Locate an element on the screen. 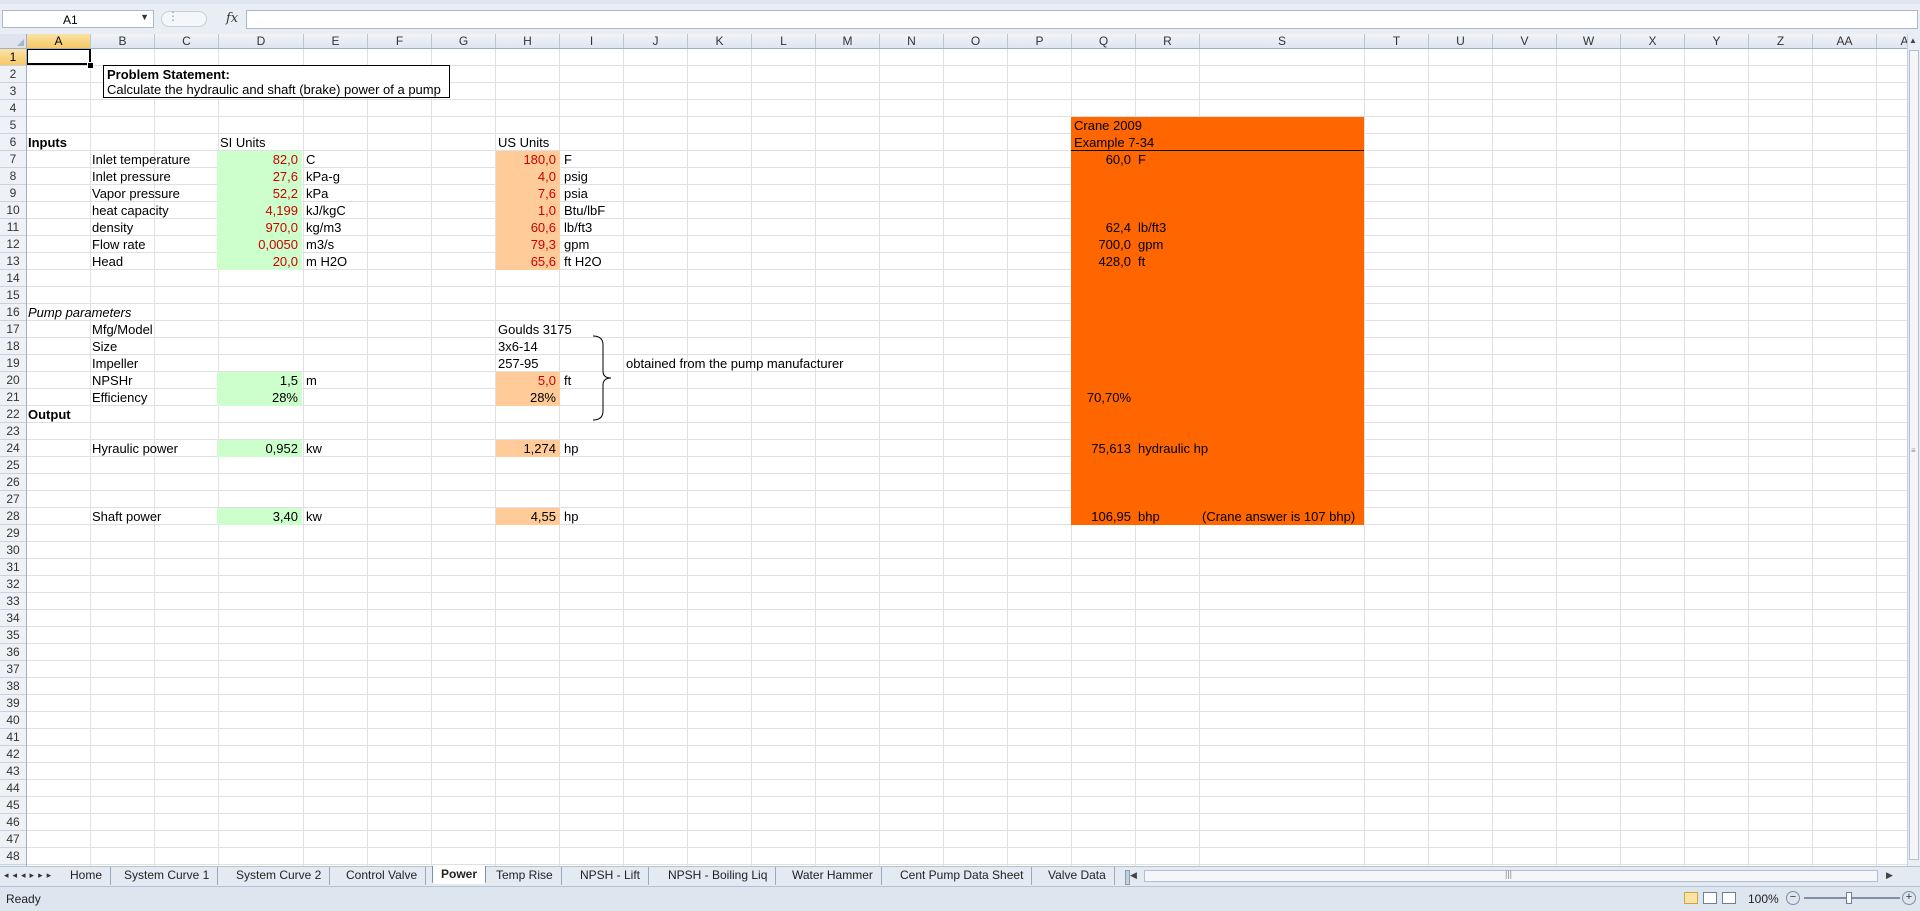 The width and height of the screenshot is (1920, 911). si-input-value: 20,0 is located at coordinates (257, 261).